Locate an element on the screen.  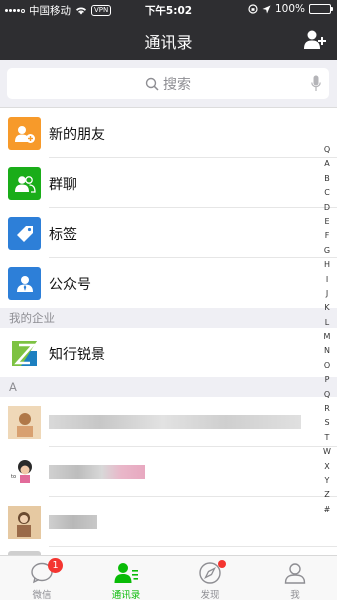
contact-row-partial is located at coordinates (160, 551).